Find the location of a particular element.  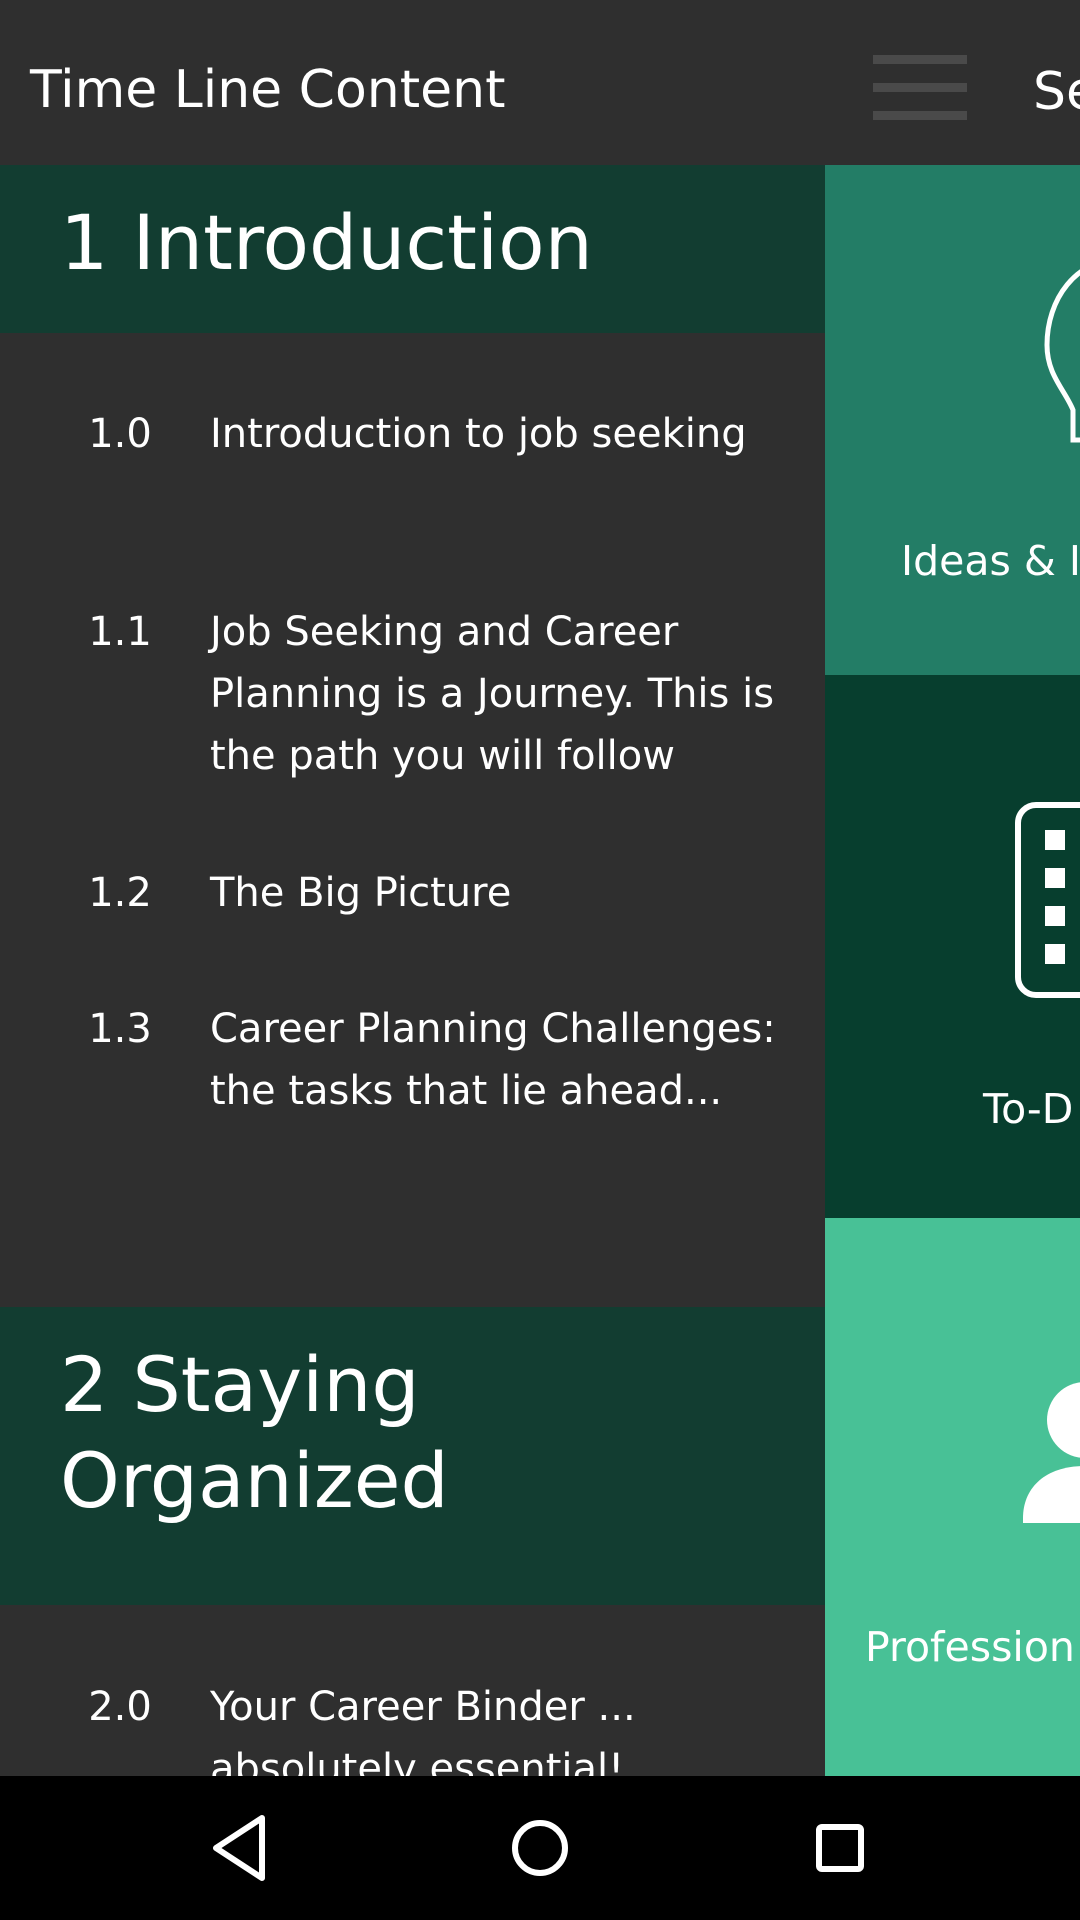

section-heading: 1 Introduction is located at coordinates (326, 242).